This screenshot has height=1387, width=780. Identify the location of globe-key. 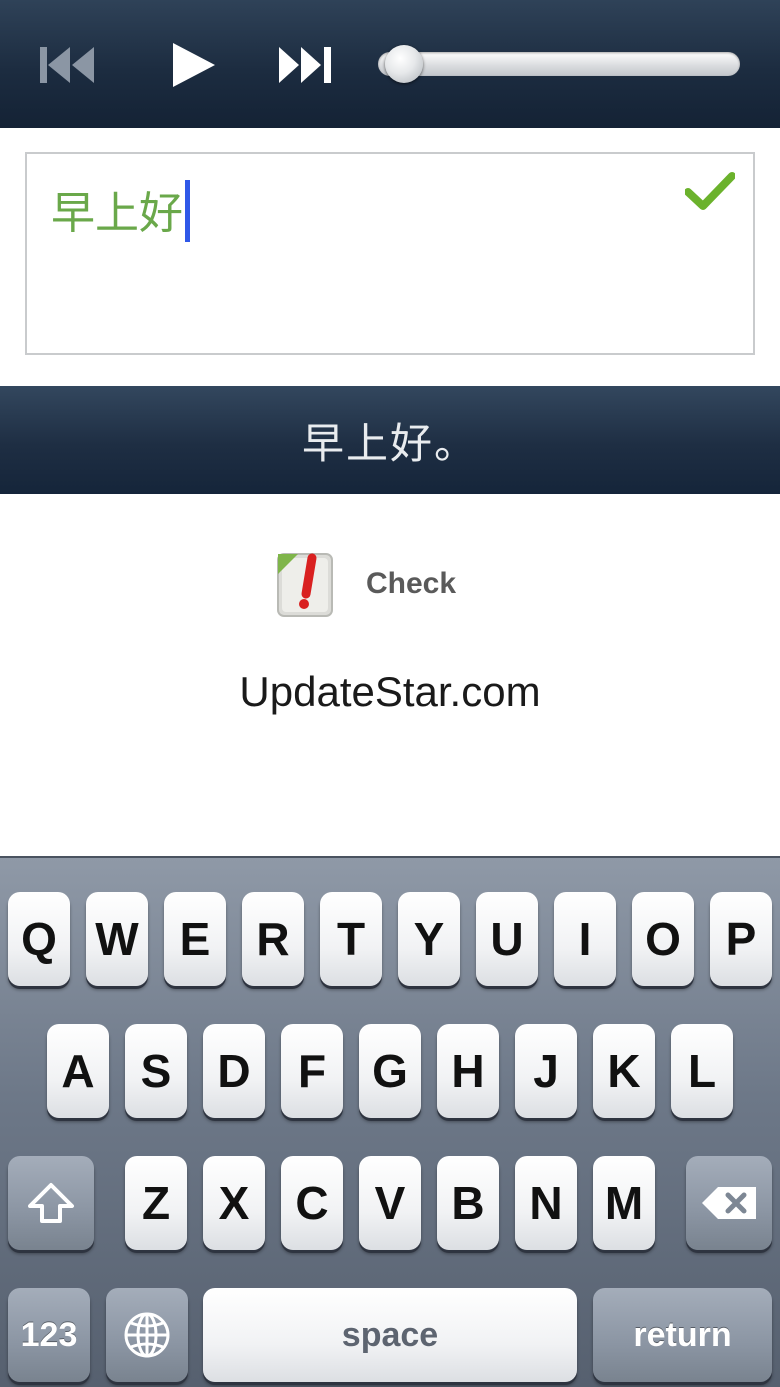
(147, 1335).